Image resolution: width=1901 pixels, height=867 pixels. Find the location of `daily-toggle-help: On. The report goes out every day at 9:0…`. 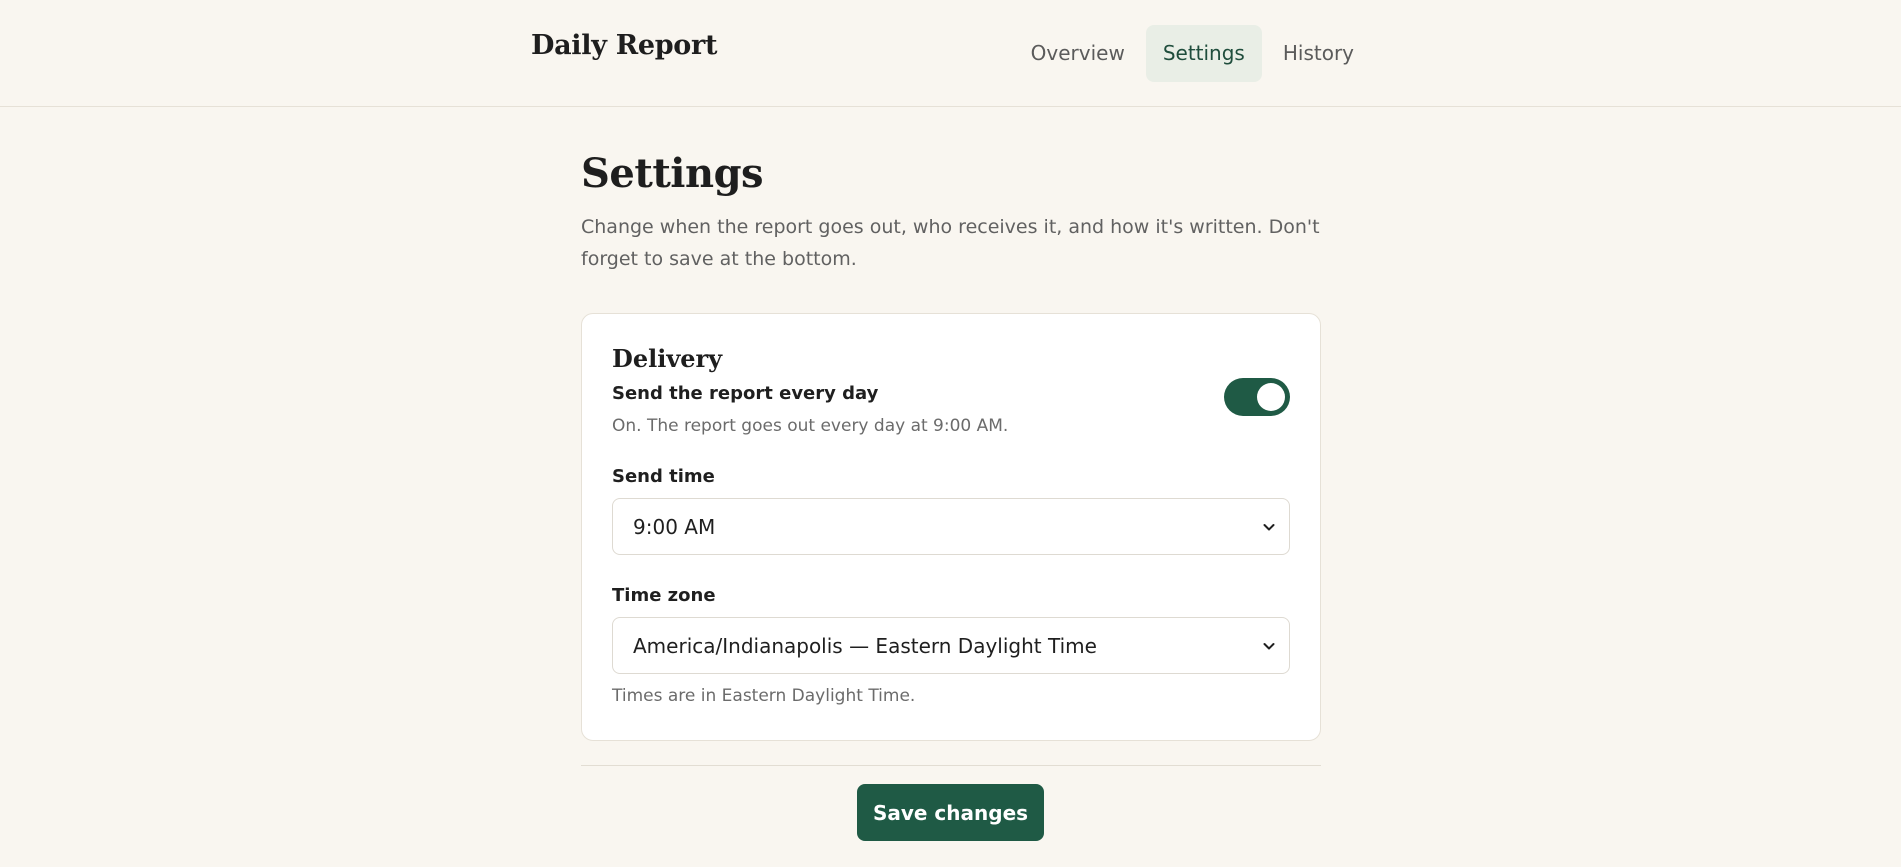

daily-toggle-help: On. The report goes out every day at 9:0… is located at coordinates (810, 426).